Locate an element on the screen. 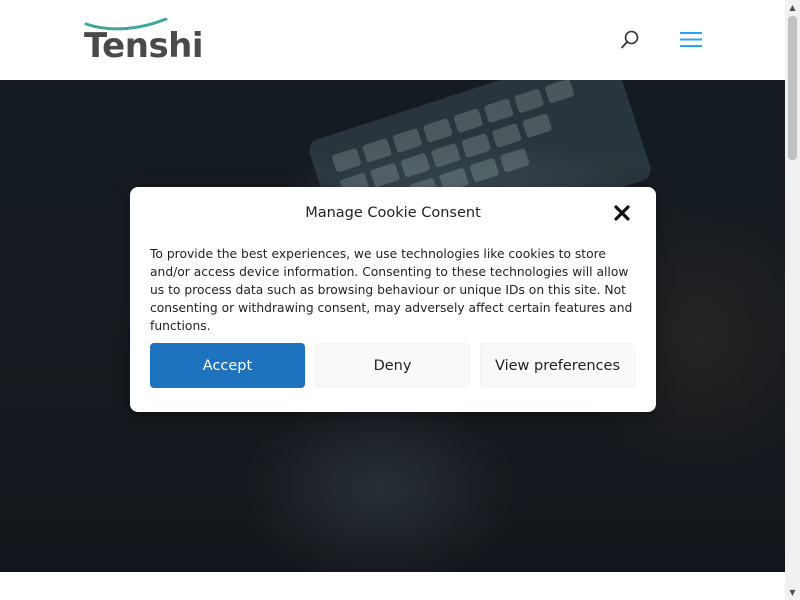  deny-button: Deny is located at coordinates (392, 365).